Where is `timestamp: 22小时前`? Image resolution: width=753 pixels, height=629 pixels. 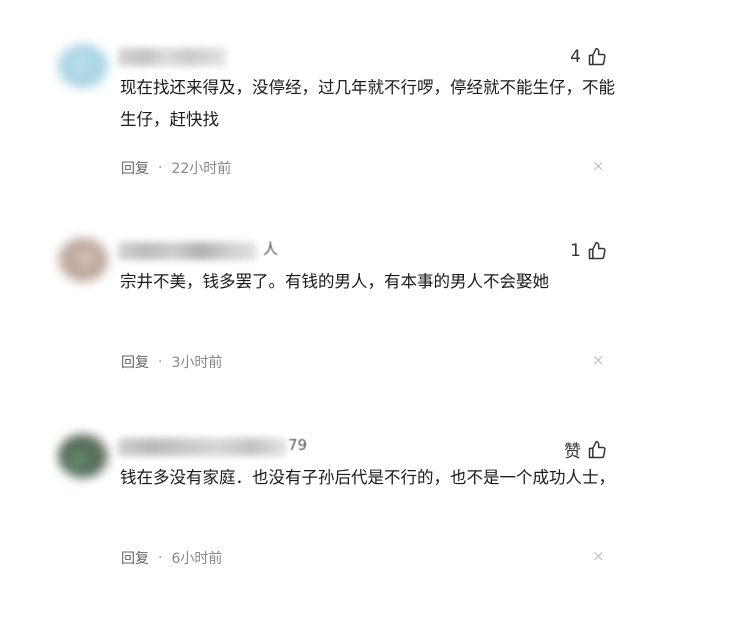 timestamp: 22小时前 is located at coordinates (201, 169).